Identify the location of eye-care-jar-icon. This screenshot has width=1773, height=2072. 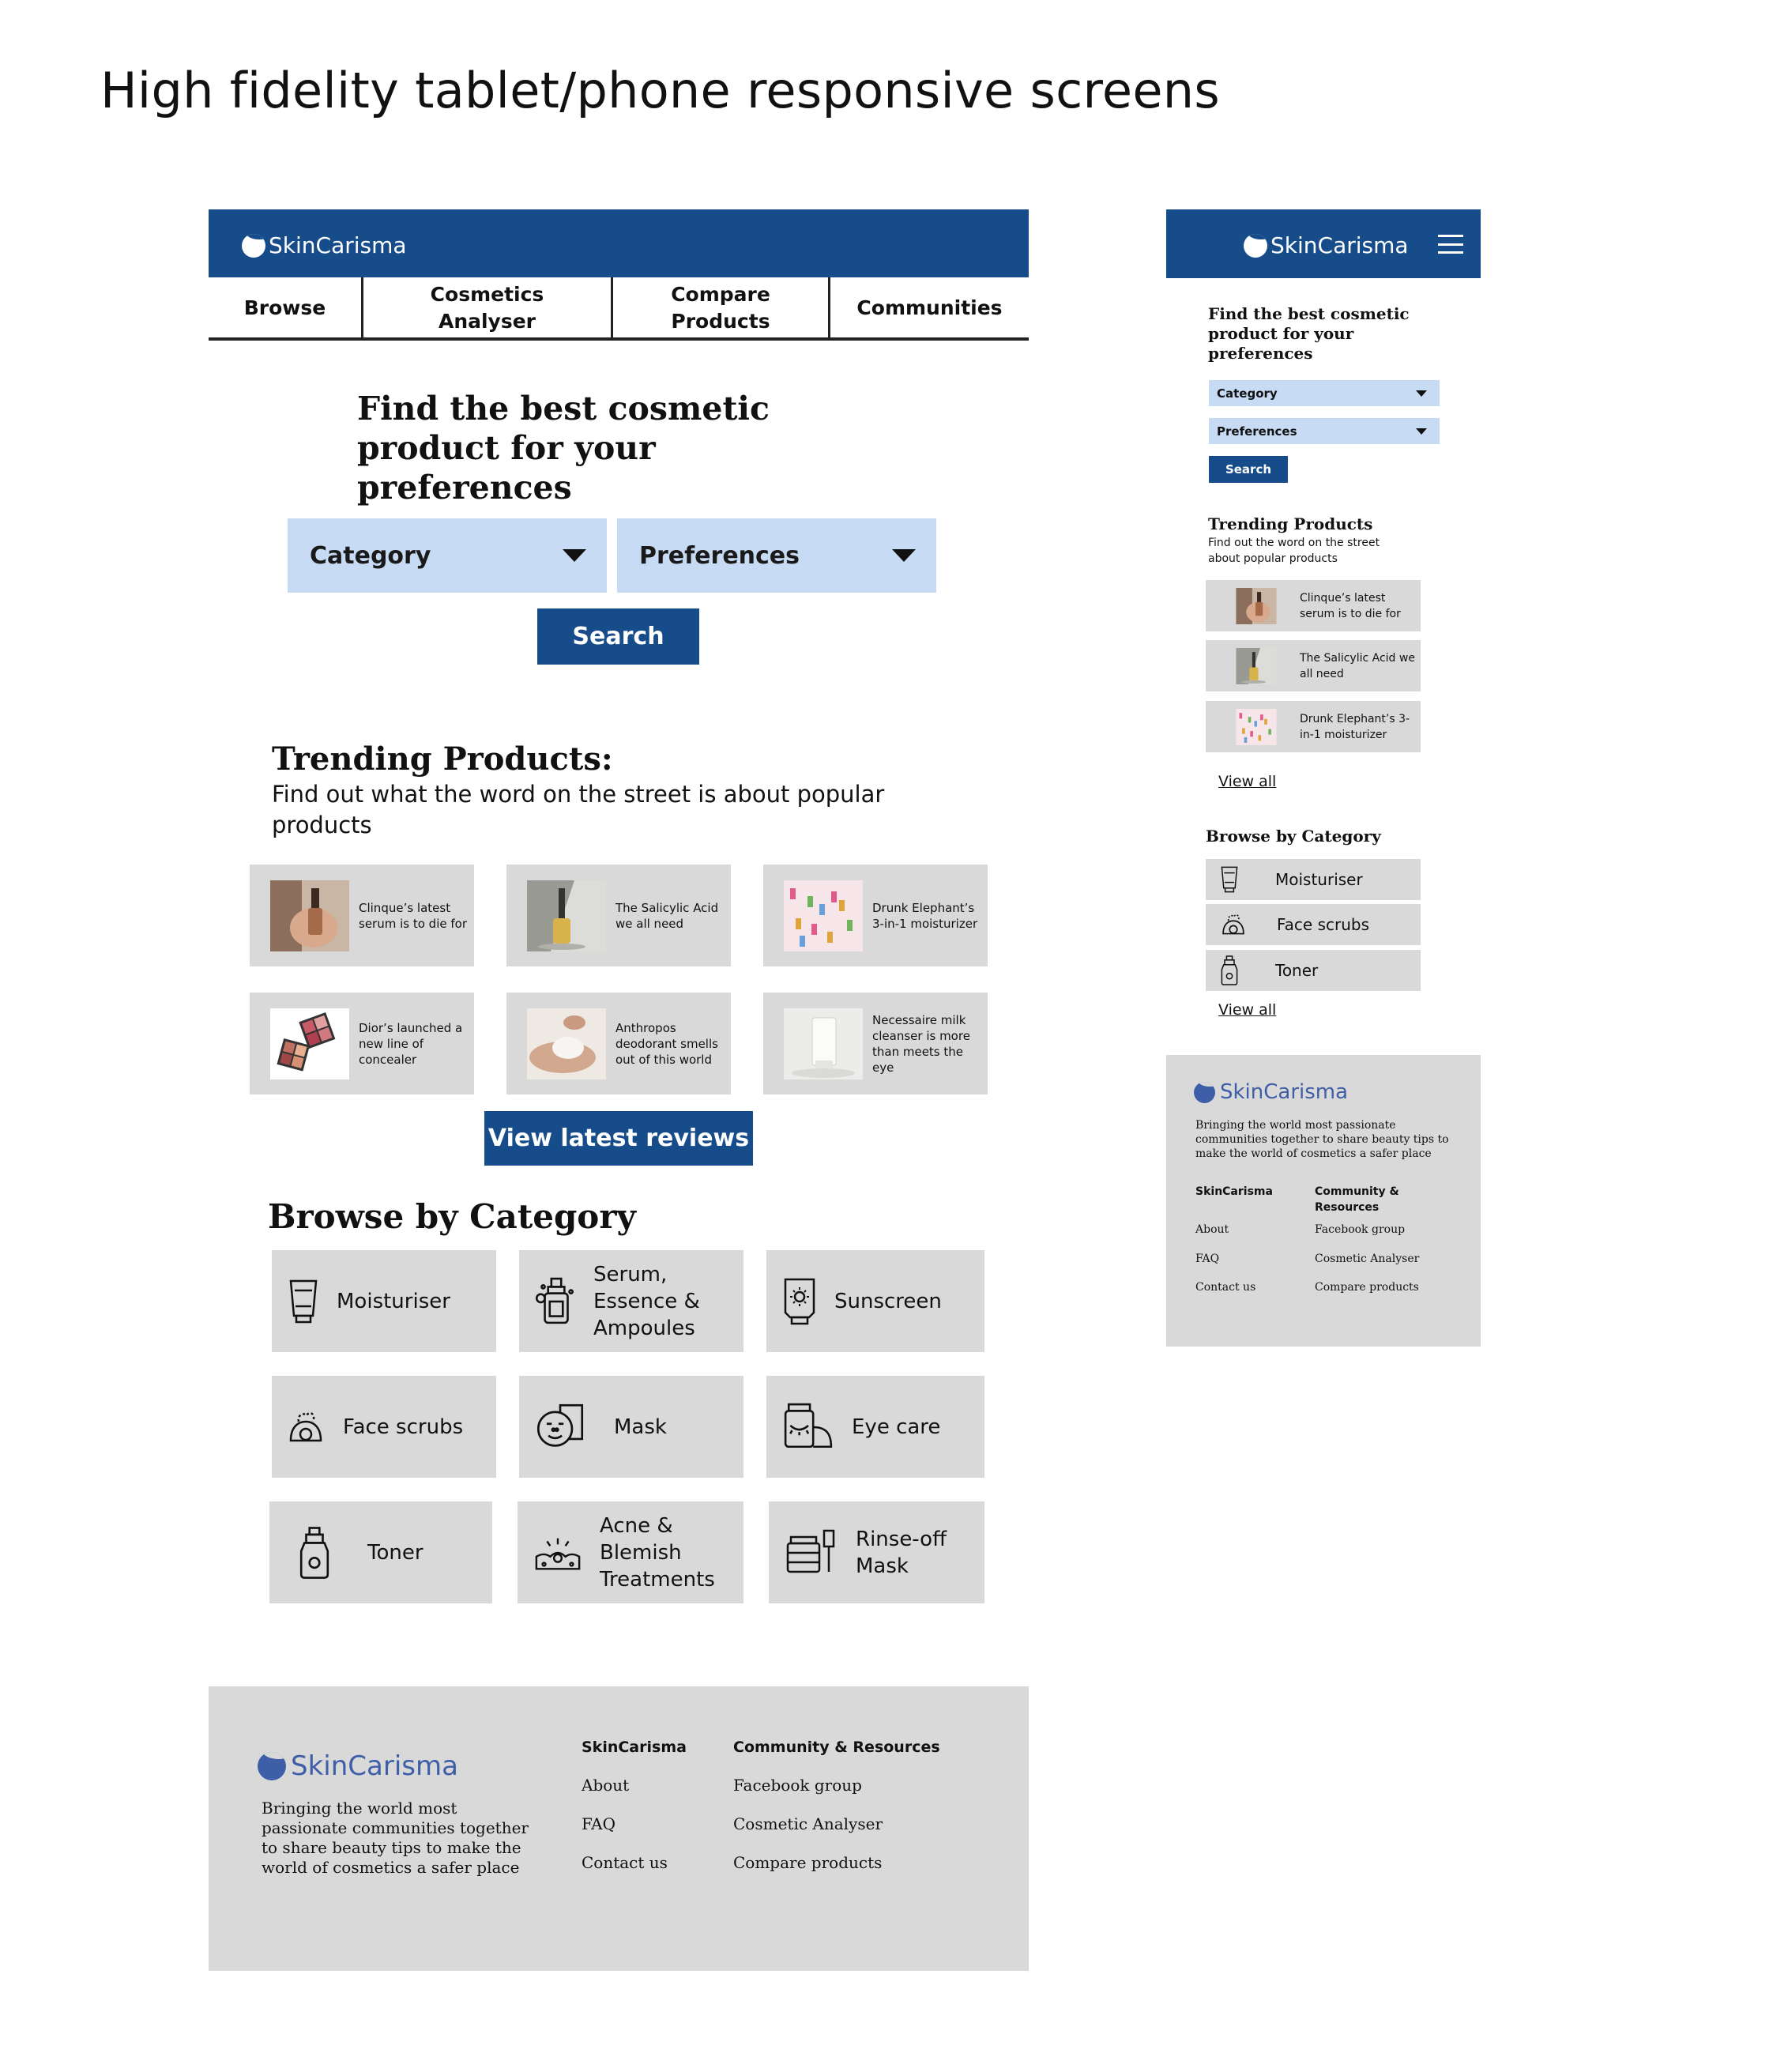
(808, 1427).